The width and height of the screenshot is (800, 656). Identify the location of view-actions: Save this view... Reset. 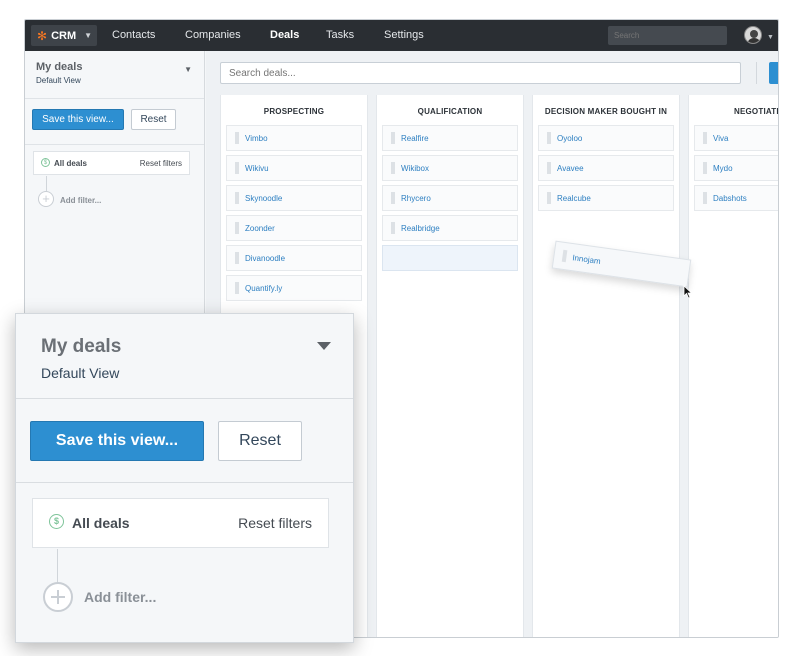
(114, 122).